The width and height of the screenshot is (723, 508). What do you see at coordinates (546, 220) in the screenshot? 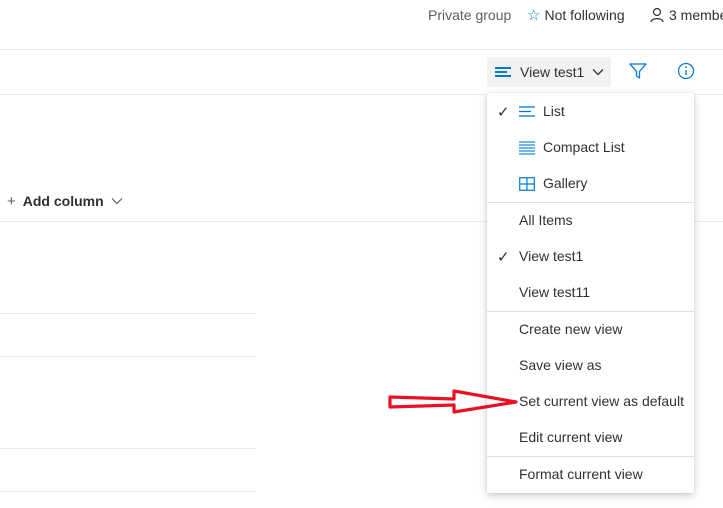
I see `menu-item-label: All Items` at bounding box center [546, 220].